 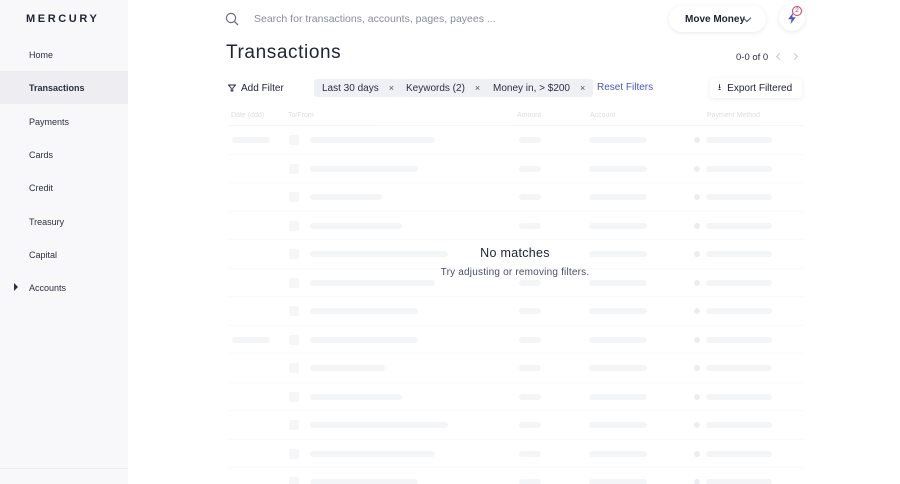 I want to click on notification-count-badge: 2, so click(x=797, y=11).